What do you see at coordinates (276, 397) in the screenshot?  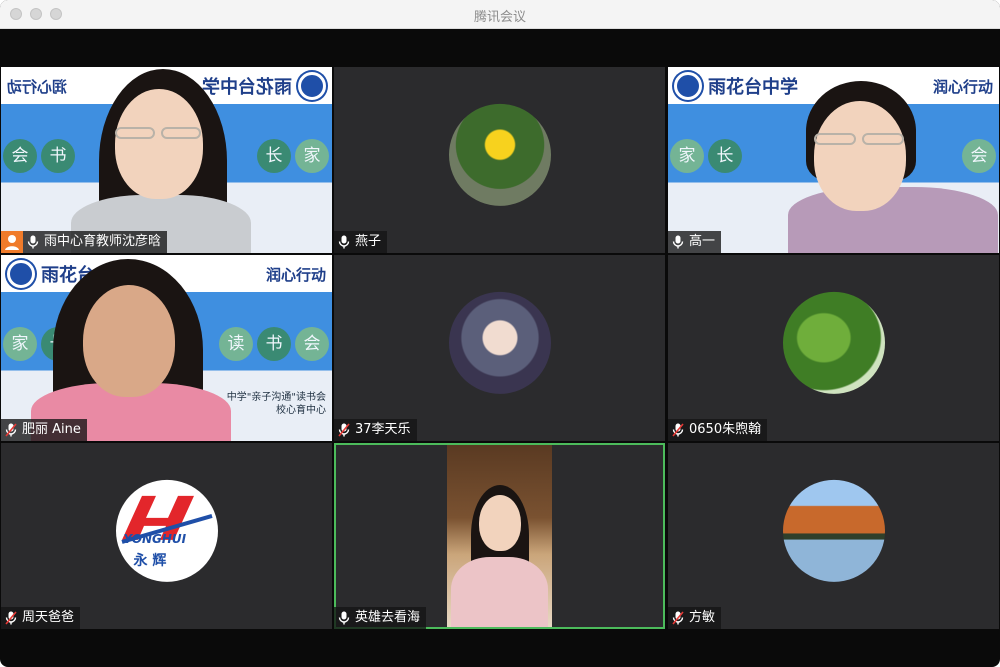 I see `banner-footer-line: 中学"亲子沟通"读书会` at bounding box center [276, 397].